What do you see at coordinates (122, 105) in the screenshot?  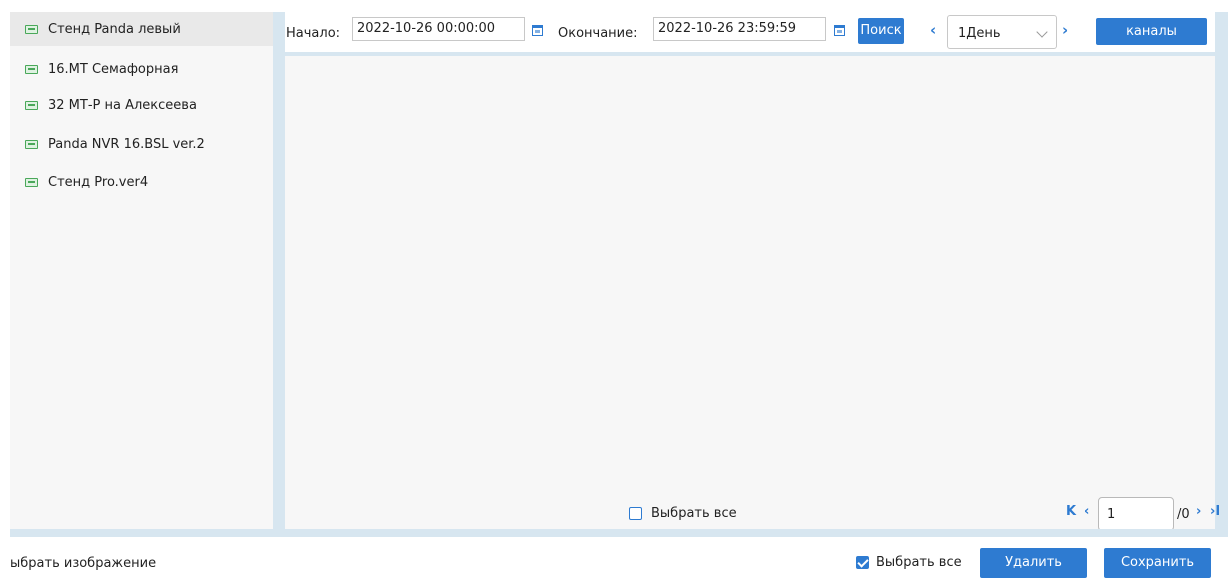 I see `device-item-label: 32 МТ-Р на Алексеева` at bounding box center [122, 105].